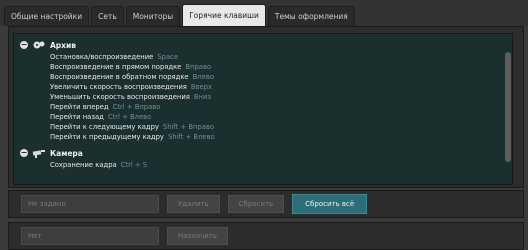 This screenshot has width=528, height=250. Describe the element at coordinates (102, 57) in the screenshot. I see `action-label: Остановка/воспроизведение` at that location.